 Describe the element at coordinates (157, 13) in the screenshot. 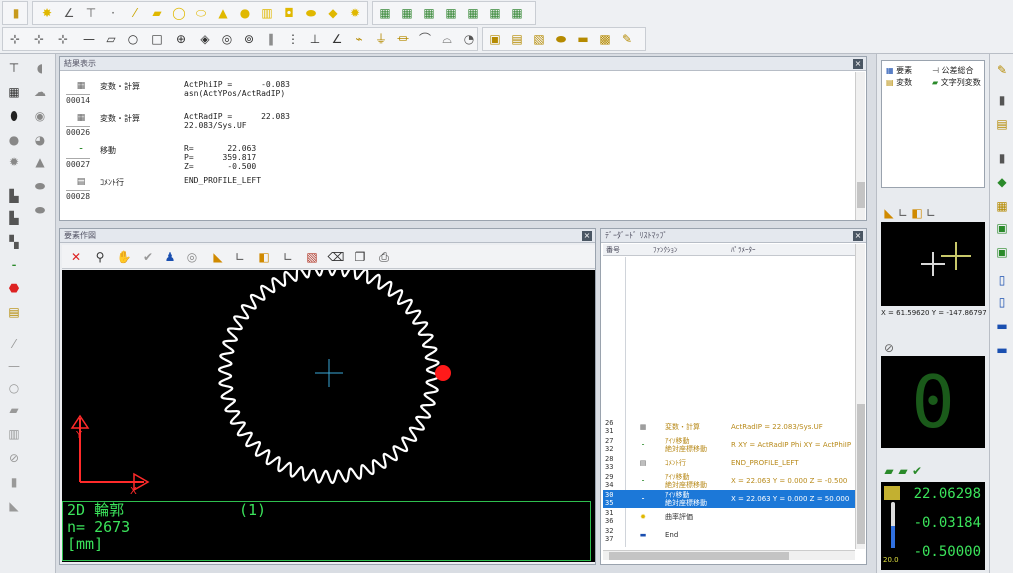

I see `plane-icon: ▰` at that location.